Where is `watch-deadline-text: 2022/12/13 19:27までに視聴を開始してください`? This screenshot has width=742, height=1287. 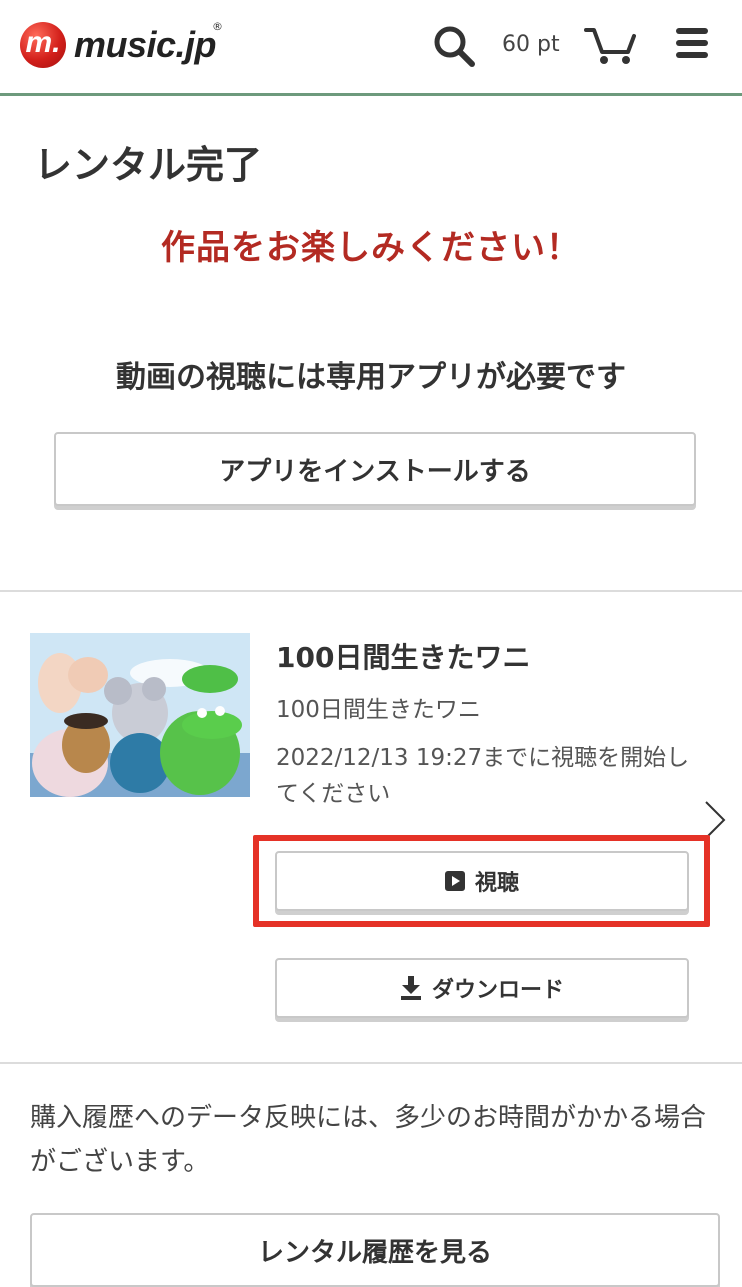 watch-deadline-text: 2022/12/13 19:27までに視聴を開始してください is located at coordinates (483, 776).